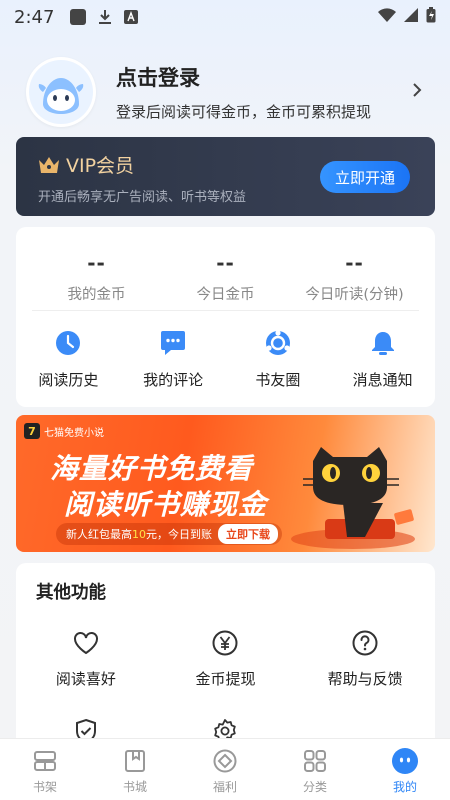 The height and width of the screenshot is (800, 450). What do you see at coordinates (417, 92) in the screenshot?
I see `chevron-right-icon` at bounding box center [417, 92].